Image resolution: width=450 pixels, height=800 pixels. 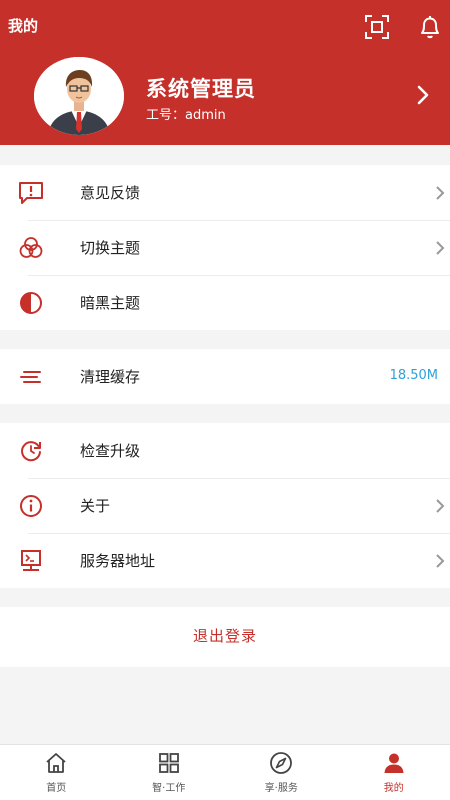 I want to click on tab-home: 首页, so click(x=56, y=772).